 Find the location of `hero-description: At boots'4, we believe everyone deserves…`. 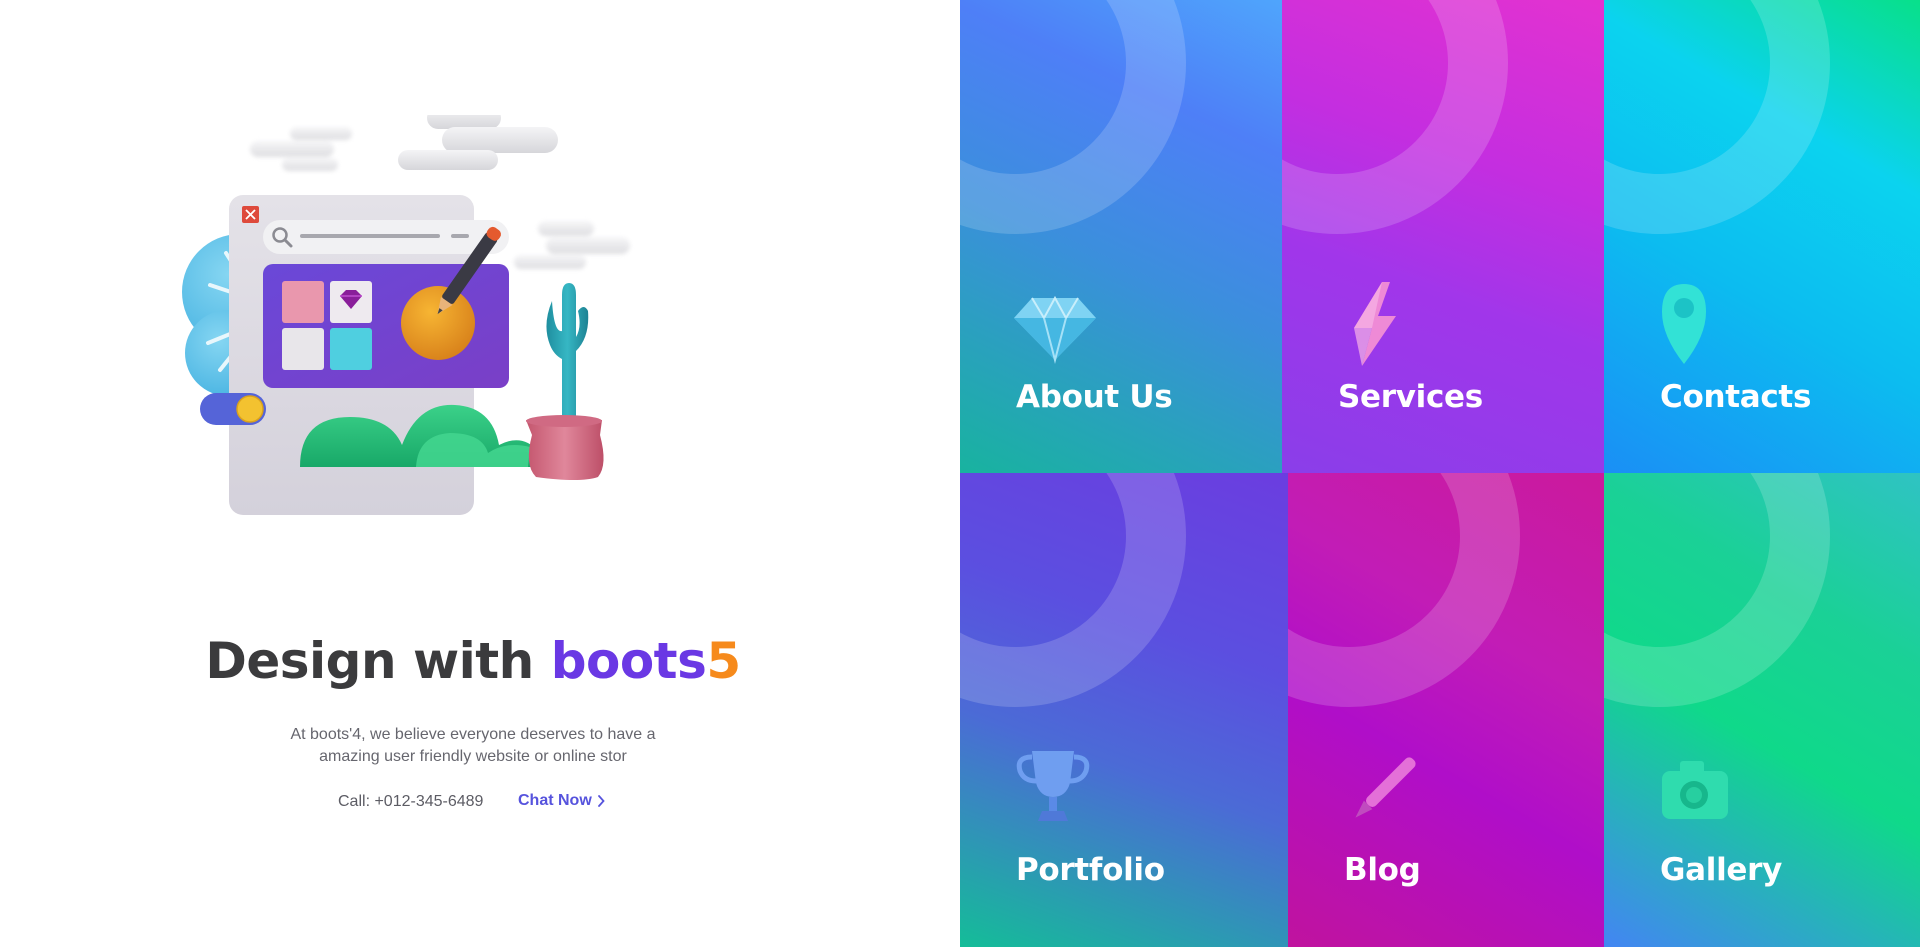

hero-description: At boots'4, we believe everyone deserves… is located at coordinates (473, 745).